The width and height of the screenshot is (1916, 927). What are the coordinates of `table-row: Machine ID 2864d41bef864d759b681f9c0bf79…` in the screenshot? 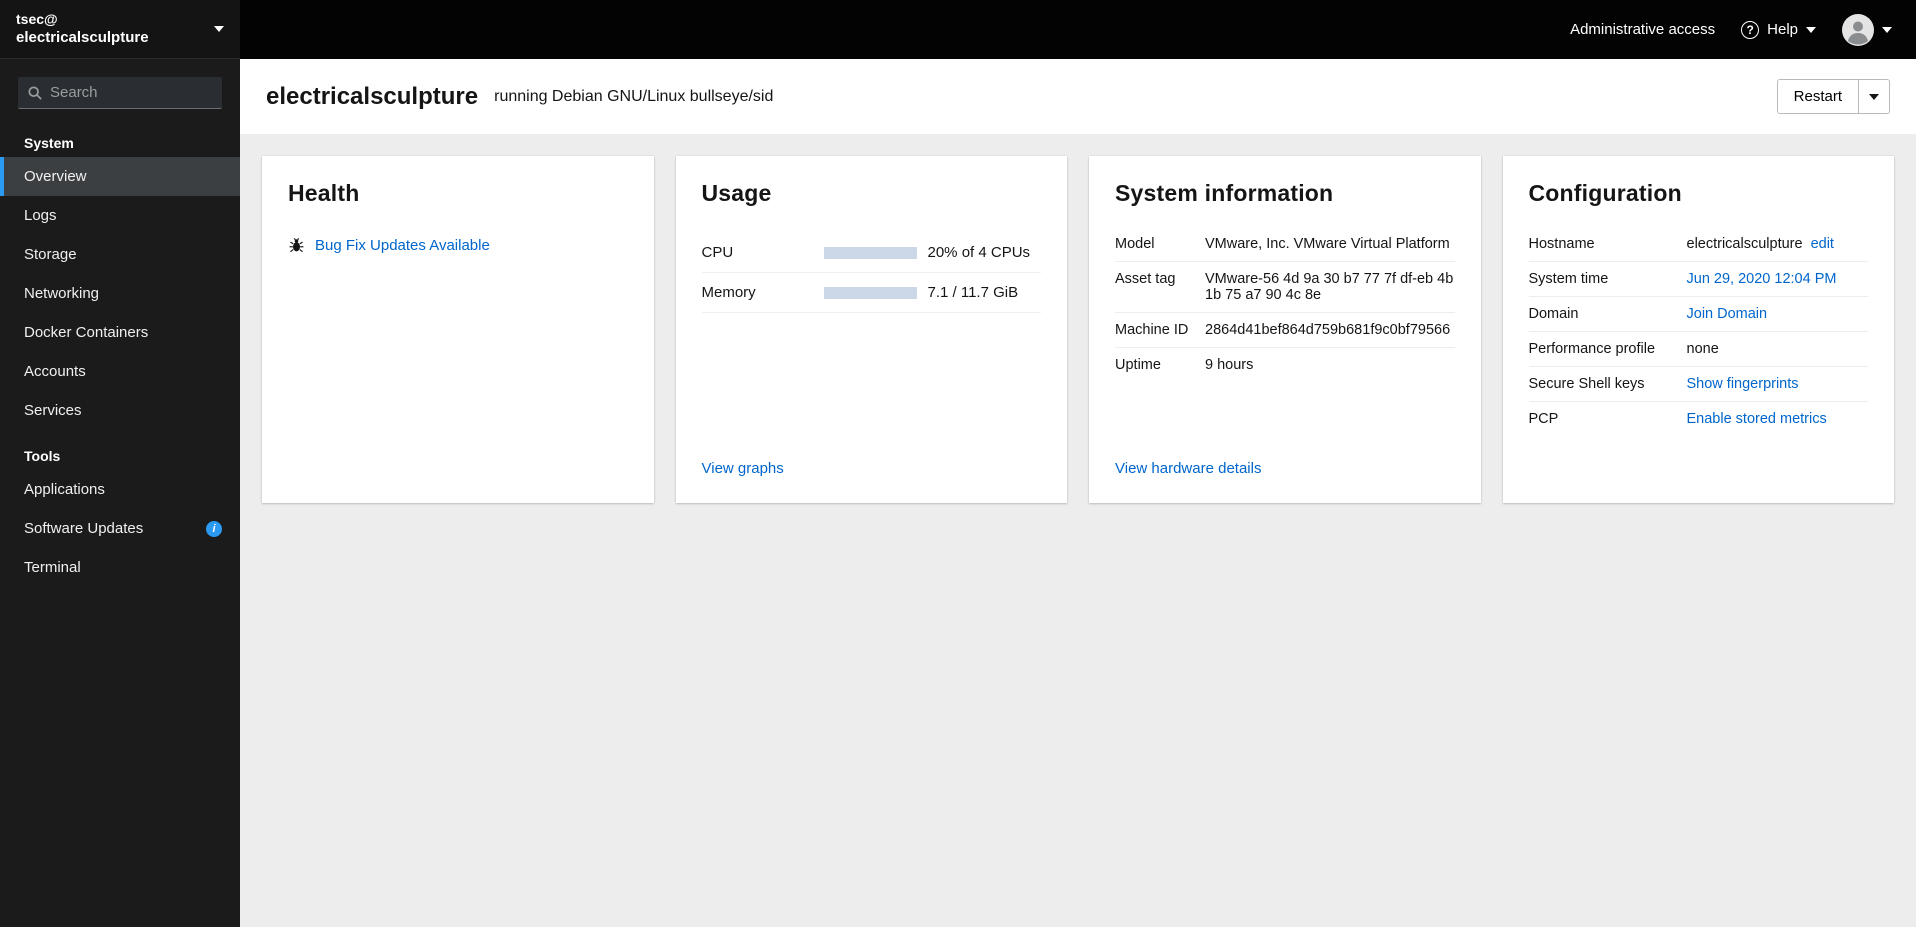 It's located at (1285, 330).